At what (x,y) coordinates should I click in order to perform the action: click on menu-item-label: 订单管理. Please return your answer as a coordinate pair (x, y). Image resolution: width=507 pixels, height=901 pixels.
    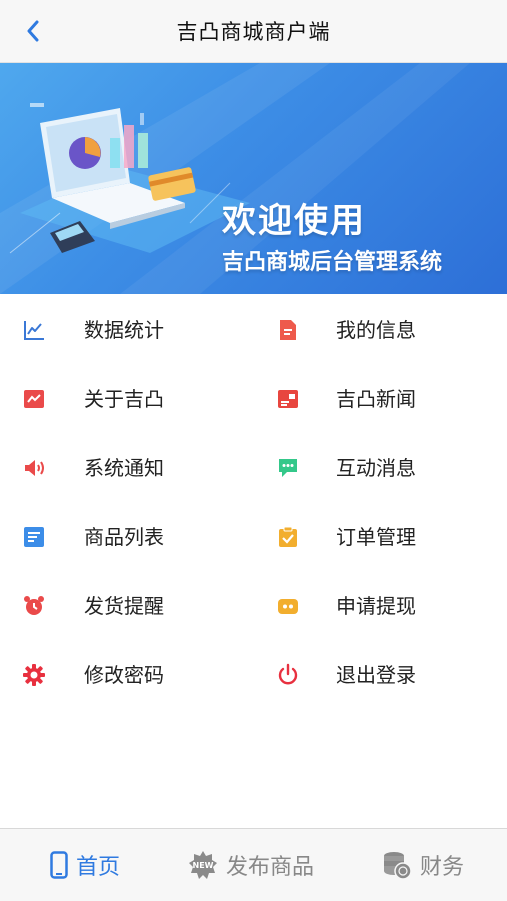
    Looking at the image, I should click on (376, 537).